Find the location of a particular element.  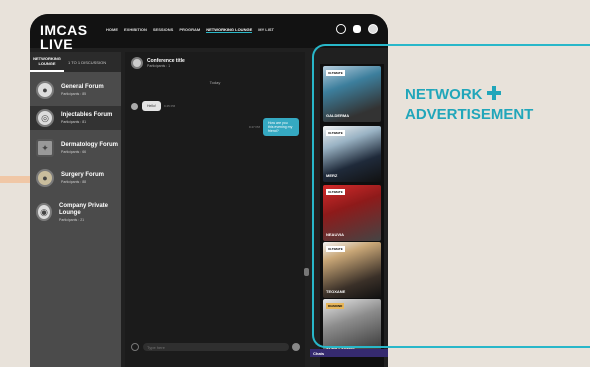

sidebar-tabs: NETWORKING LOUNGE 1 TO 1 DISCUSSION is located at coordinates (75, 62).